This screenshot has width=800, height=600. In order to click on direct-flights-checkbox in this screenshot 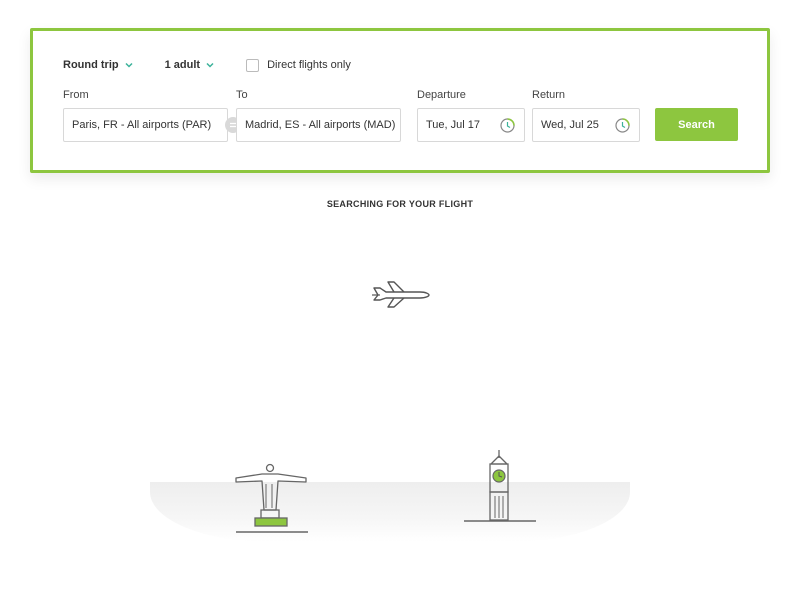, I will do `click(253, 65)`.